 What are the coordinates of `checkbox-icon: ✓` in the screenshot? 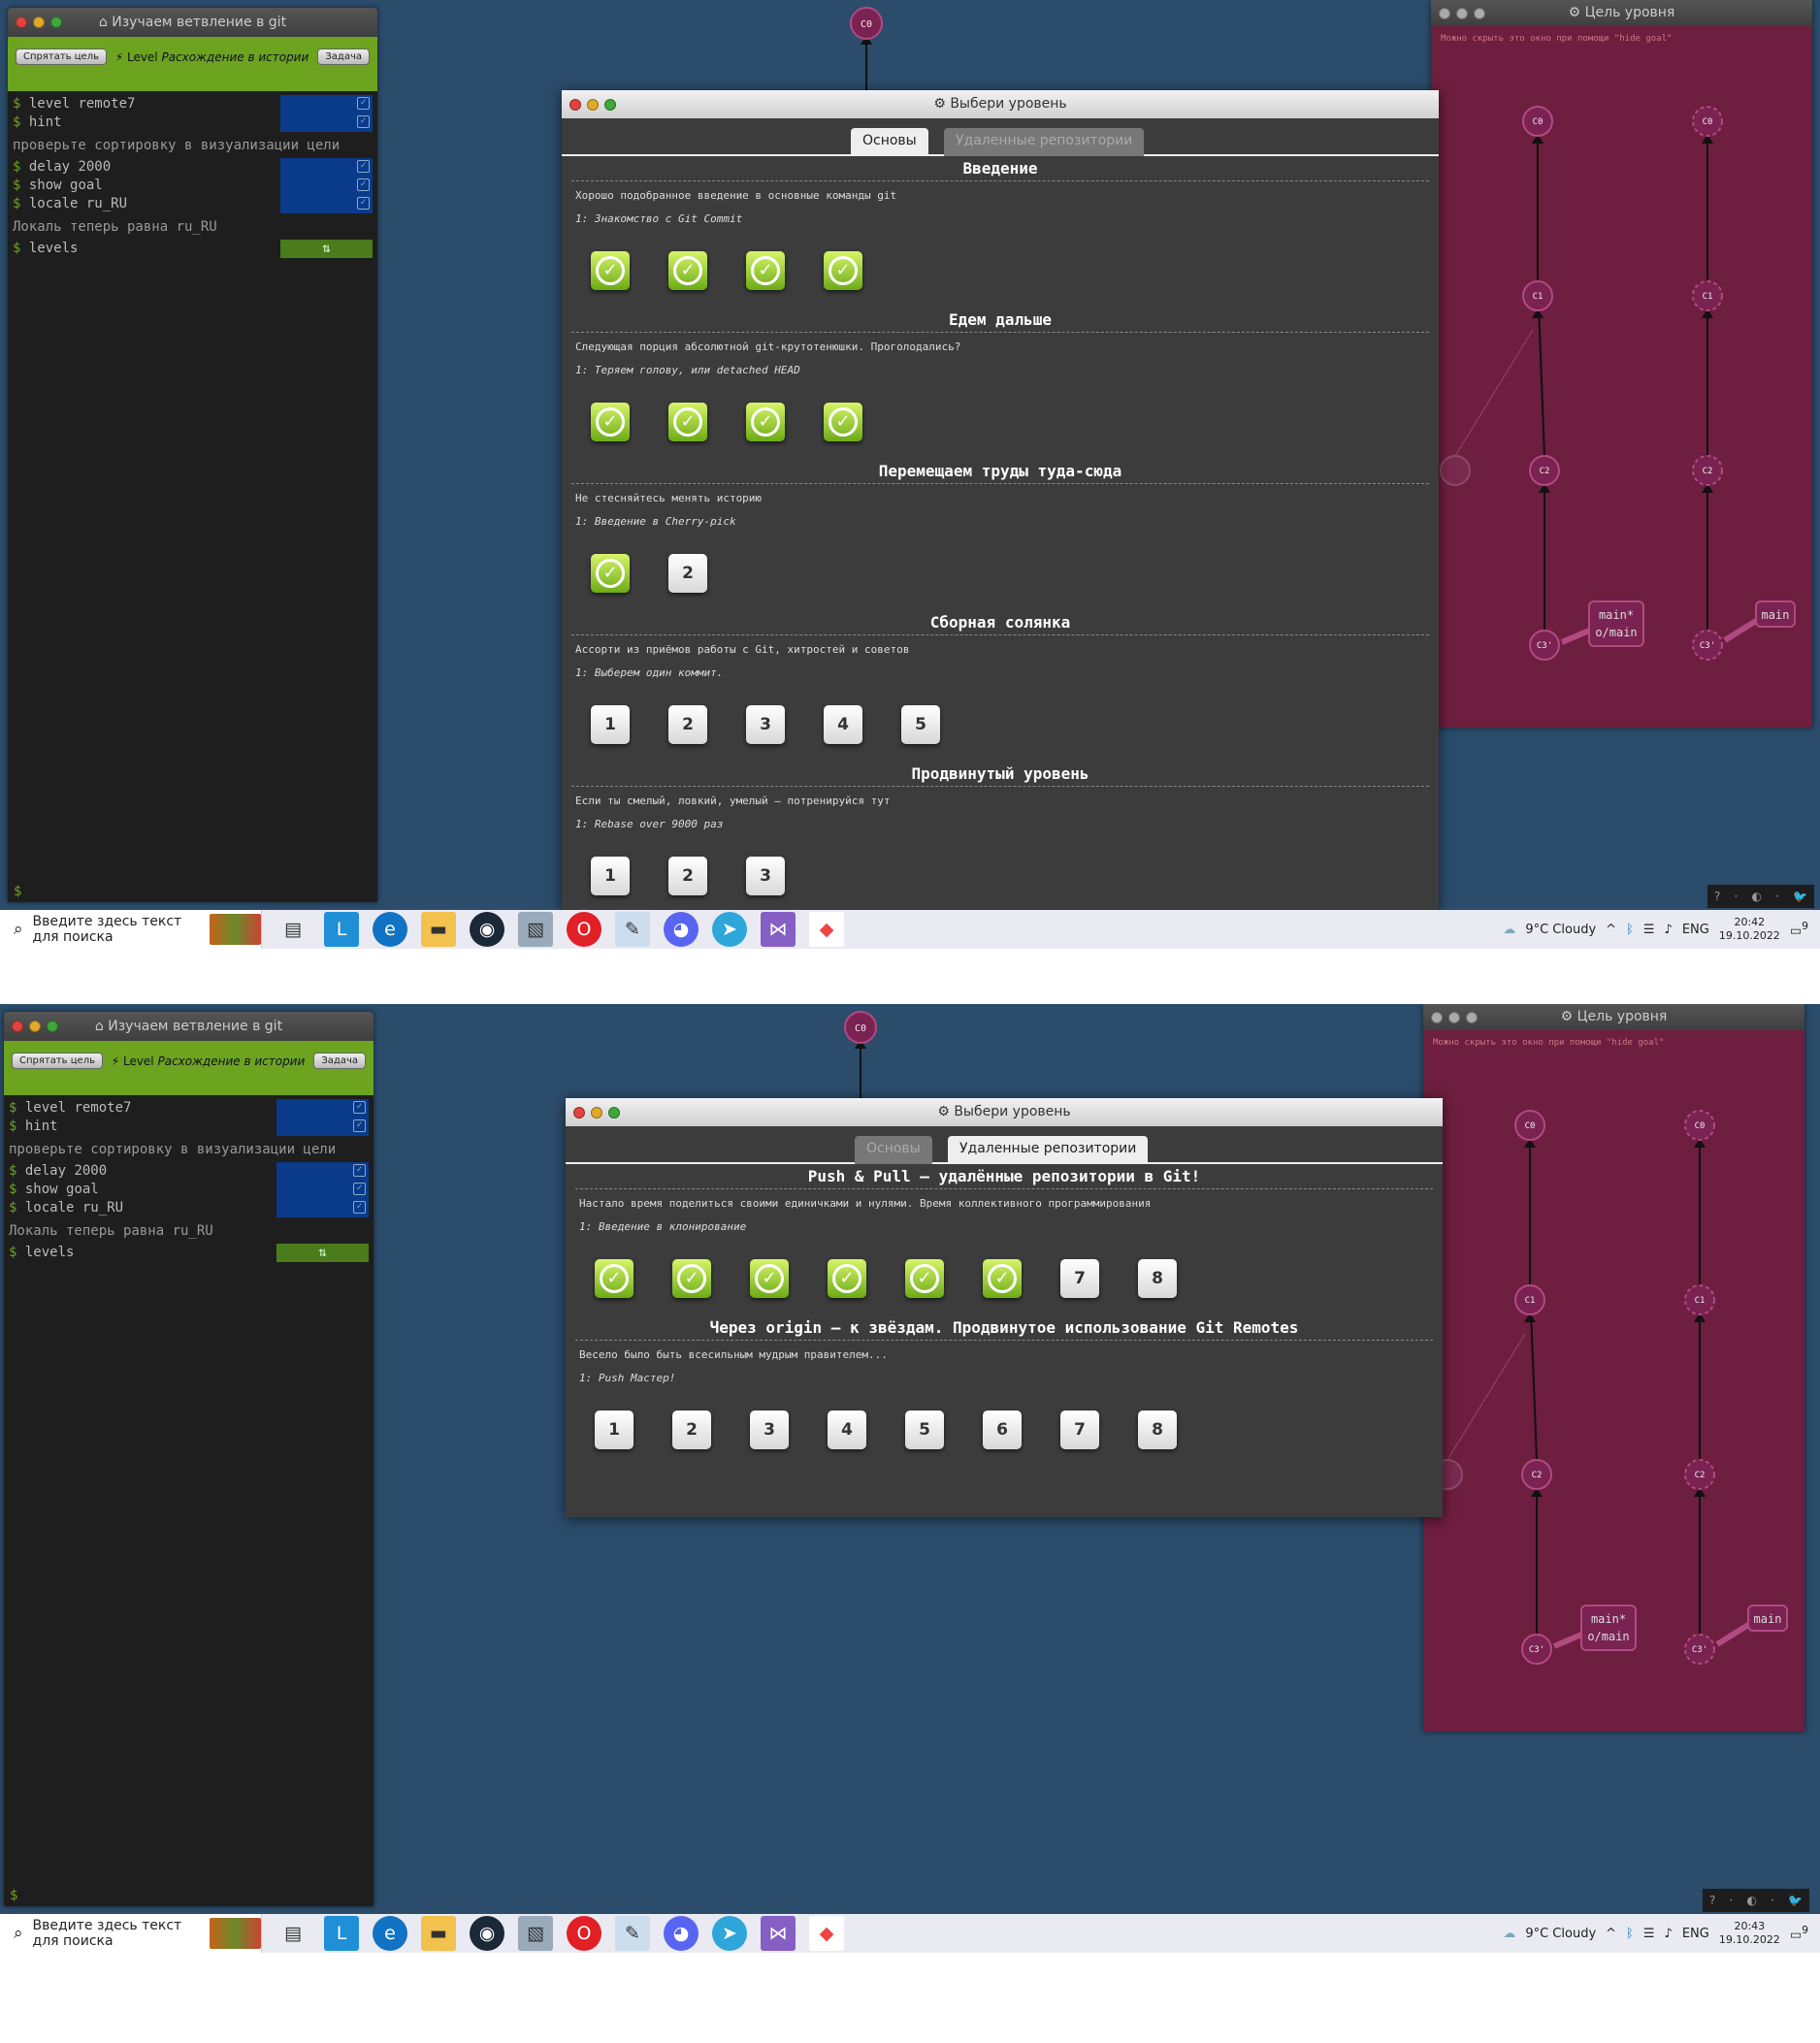 It's located at (359, 1207).